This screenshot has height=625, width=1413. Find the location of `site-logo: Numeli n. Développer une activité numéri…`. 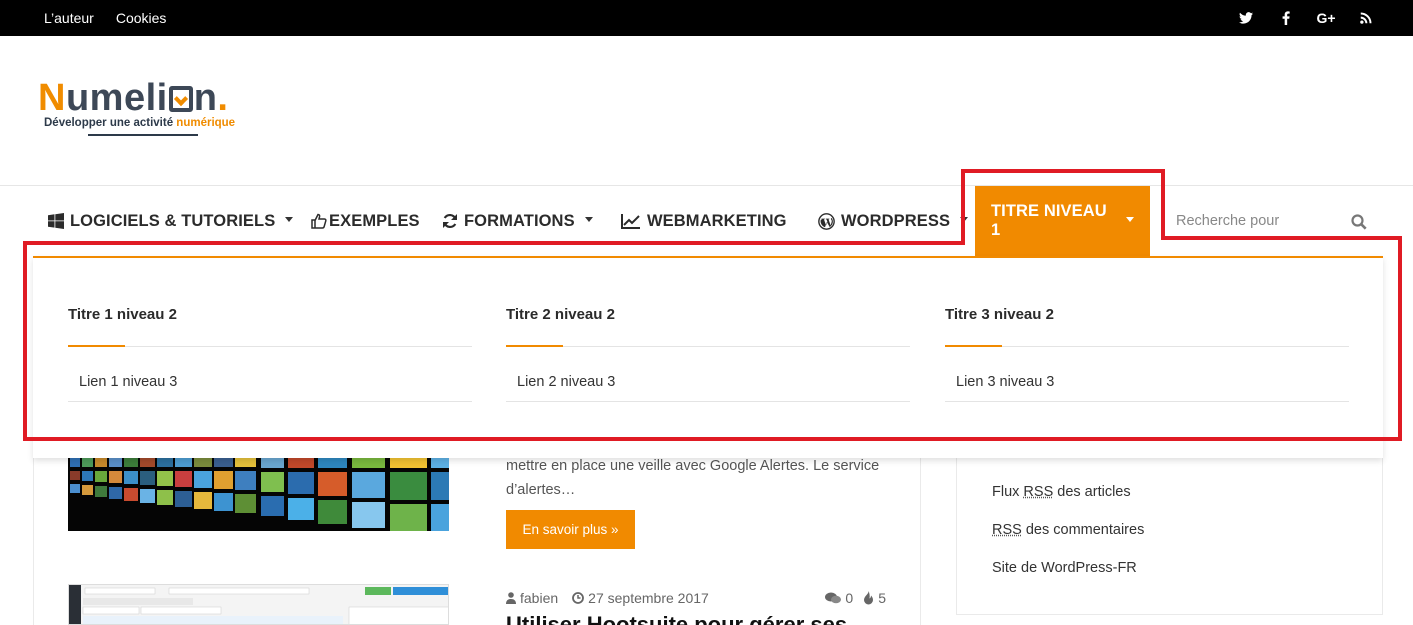

site-logo: Numeli n. Développer une activité numéri… is located at coordinates (136, 107).